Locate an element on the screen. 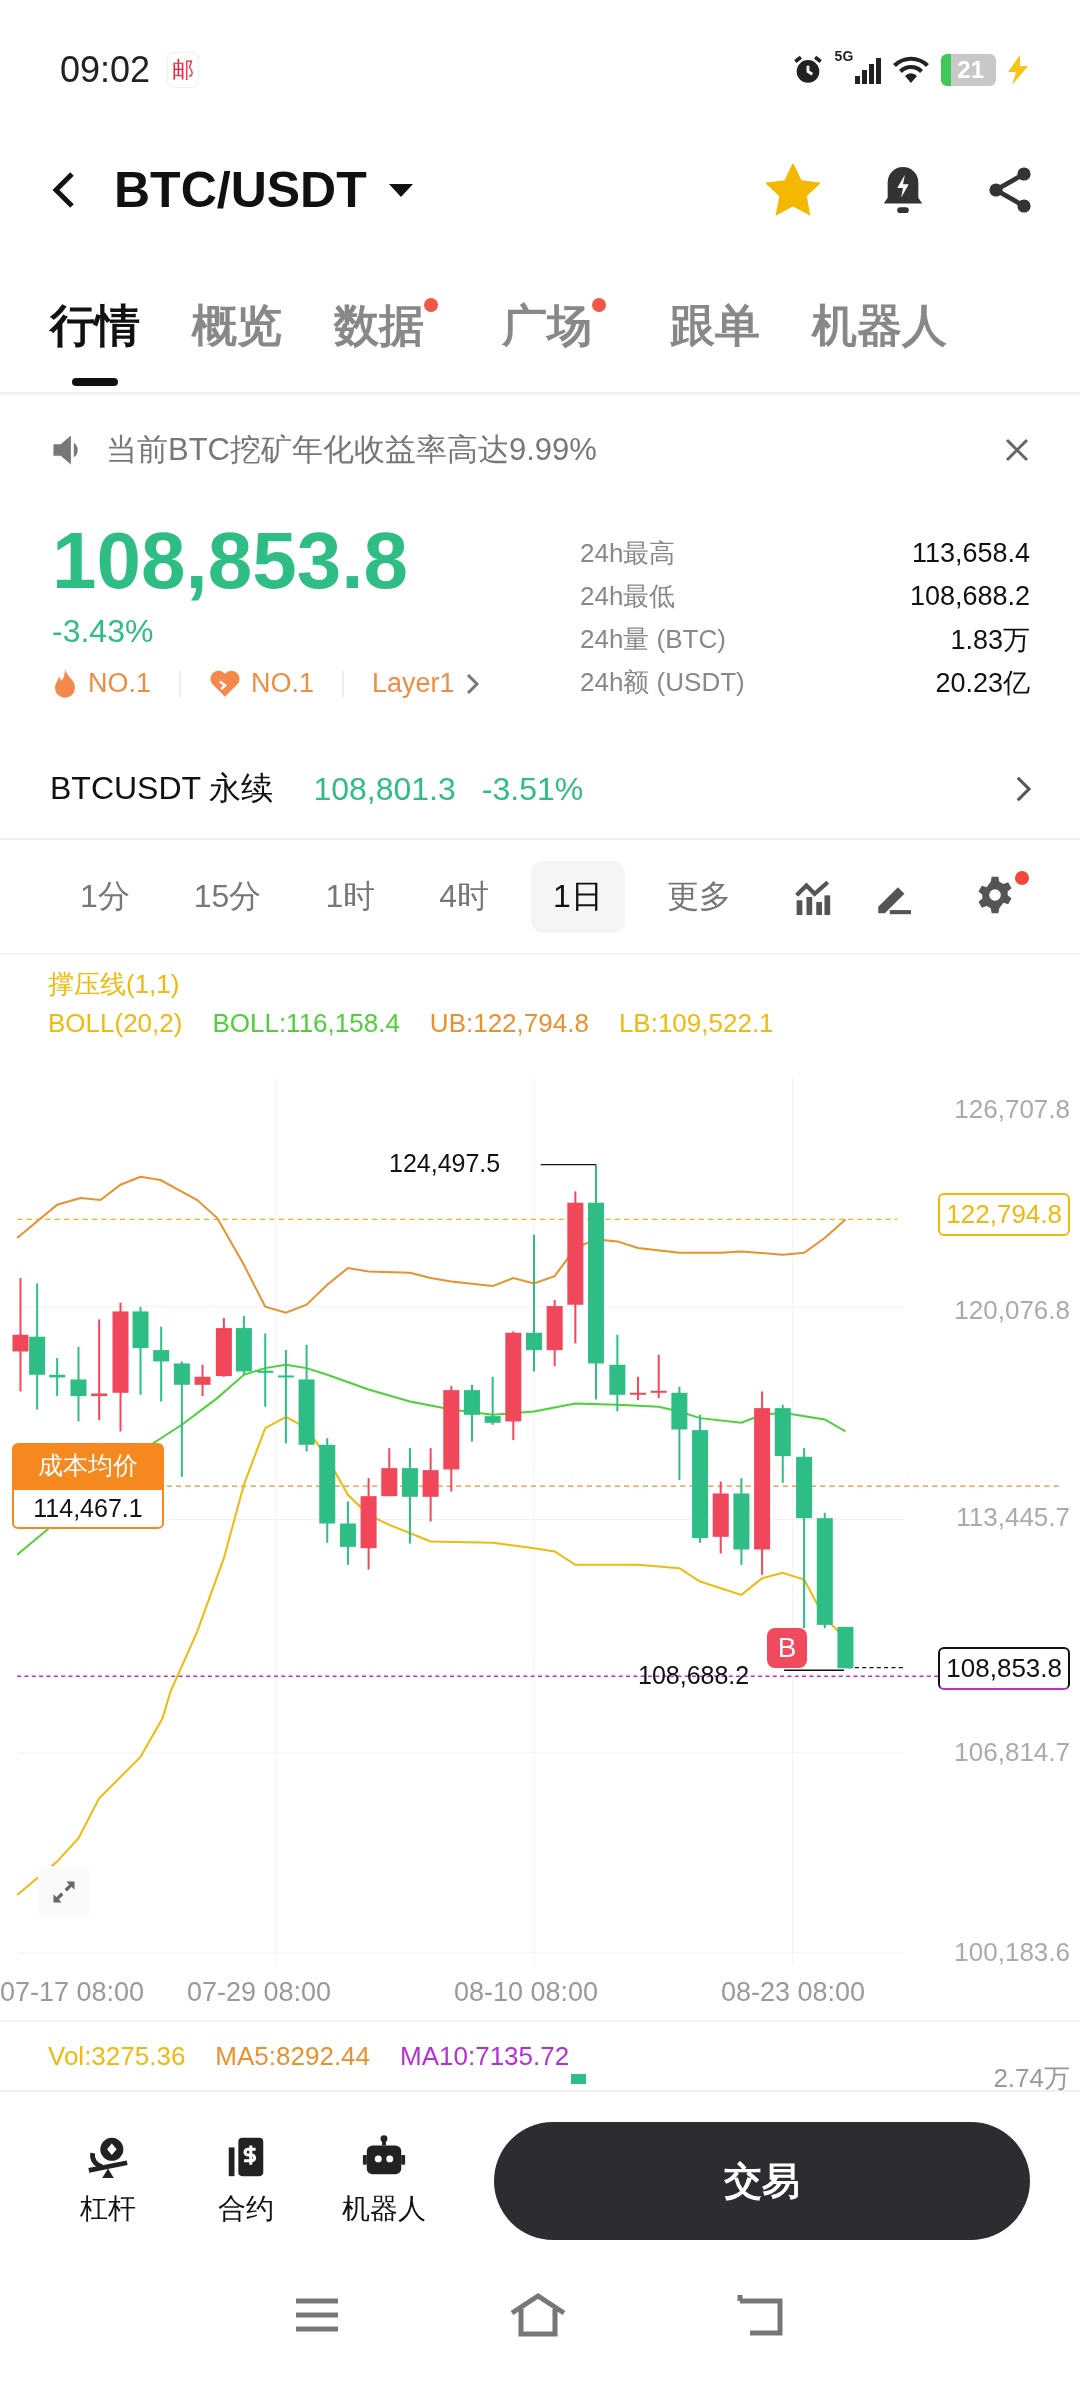 This screenshot has height=2400, width=1080. tag-label: Layer1 is located at coordinates (413, 683).